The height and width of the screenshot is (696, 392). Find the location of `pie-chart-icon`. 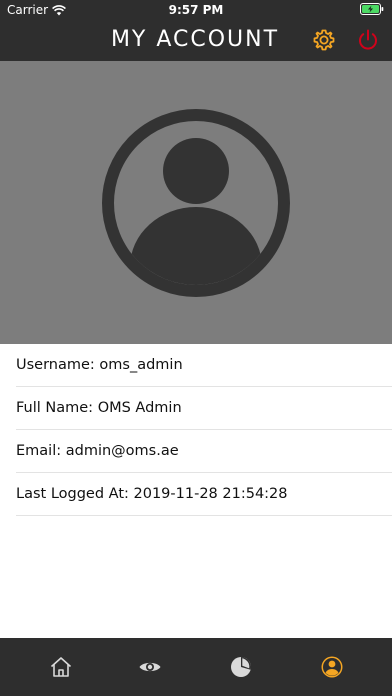

pie-chart-icon is located at coordinates (241, 667).